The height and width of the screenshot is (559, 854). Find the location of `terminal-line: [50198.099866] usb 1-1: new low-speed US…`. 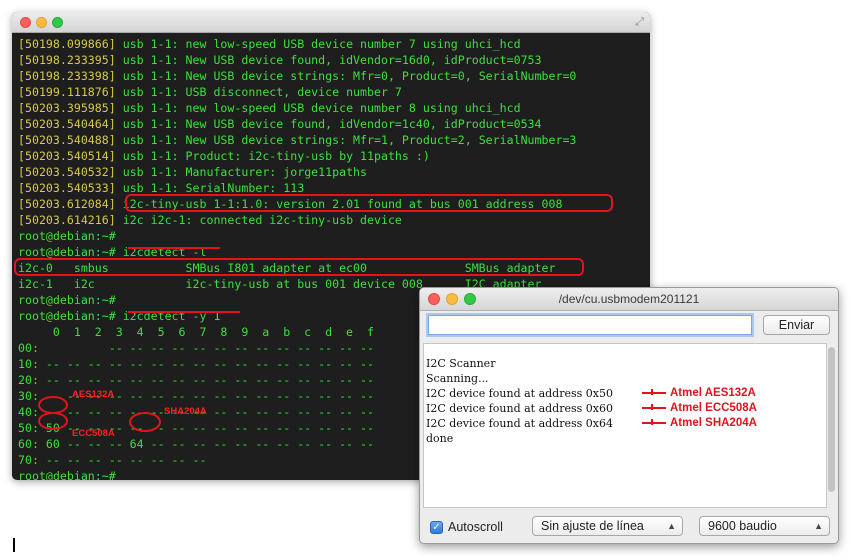

terminal-line: [50198.099866] usb 1-1: new low-speed US… is located at coordinates (269, 44).